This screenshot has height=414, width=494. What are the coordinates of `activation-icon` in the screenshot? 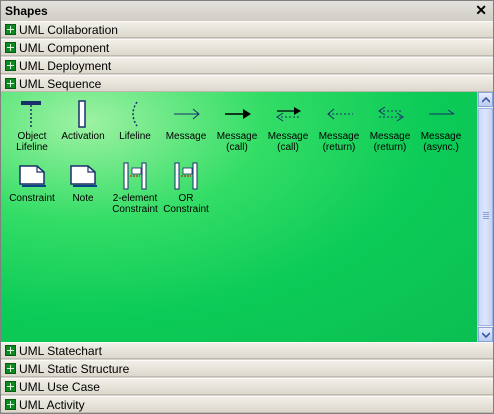 It's located at (82, 114).